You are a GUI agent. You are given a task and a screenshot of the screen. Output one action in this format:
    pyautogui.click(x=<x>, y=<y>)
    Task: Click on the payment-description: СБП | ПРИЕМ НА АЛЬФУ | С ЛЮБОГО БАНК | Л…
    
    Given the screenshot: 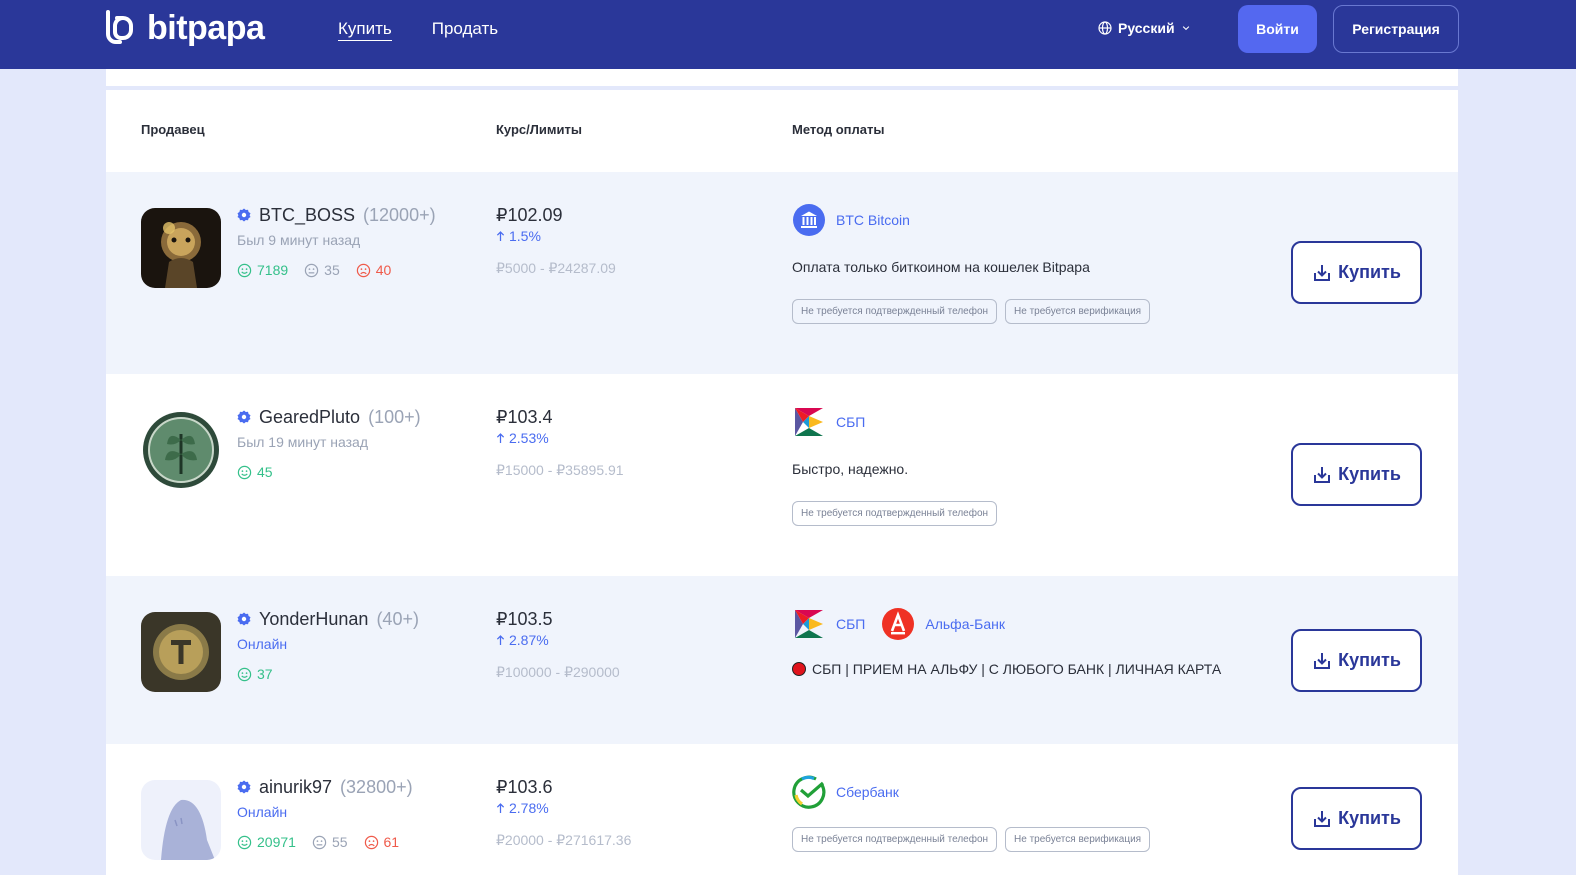 What is the action you would take?
    pyautogui.click(x=1006, y=669)
    